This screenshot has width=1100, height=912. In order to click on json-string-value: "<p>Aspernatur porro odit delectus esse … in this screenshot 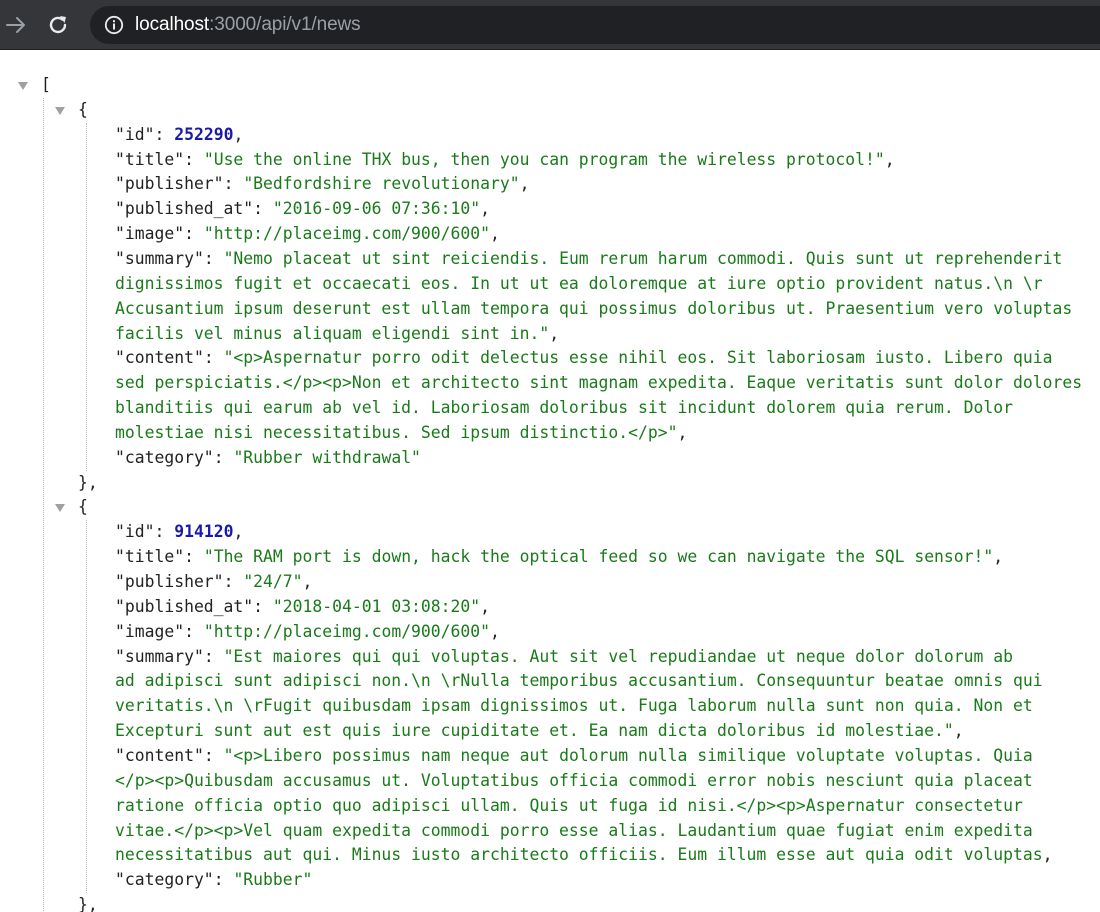, I will do `click(638, 358)`.